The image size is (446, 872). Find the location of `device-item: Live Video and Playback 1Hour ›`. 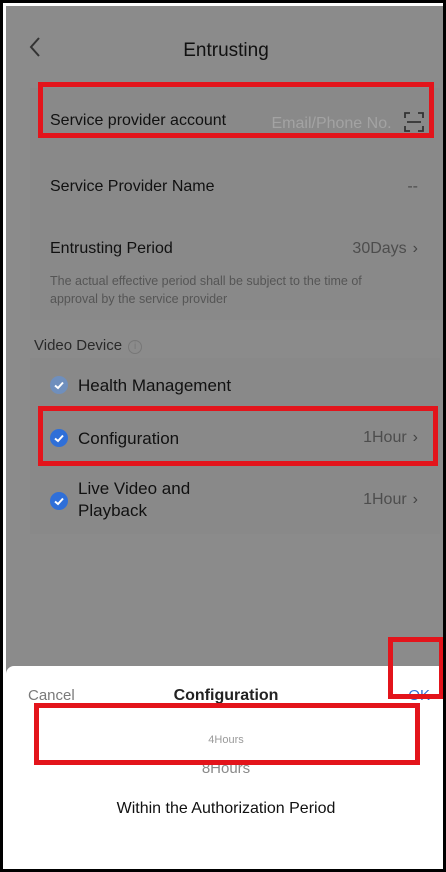

device-item: Live Video and Playback 1Hour › is located at coordinates (235, 500).